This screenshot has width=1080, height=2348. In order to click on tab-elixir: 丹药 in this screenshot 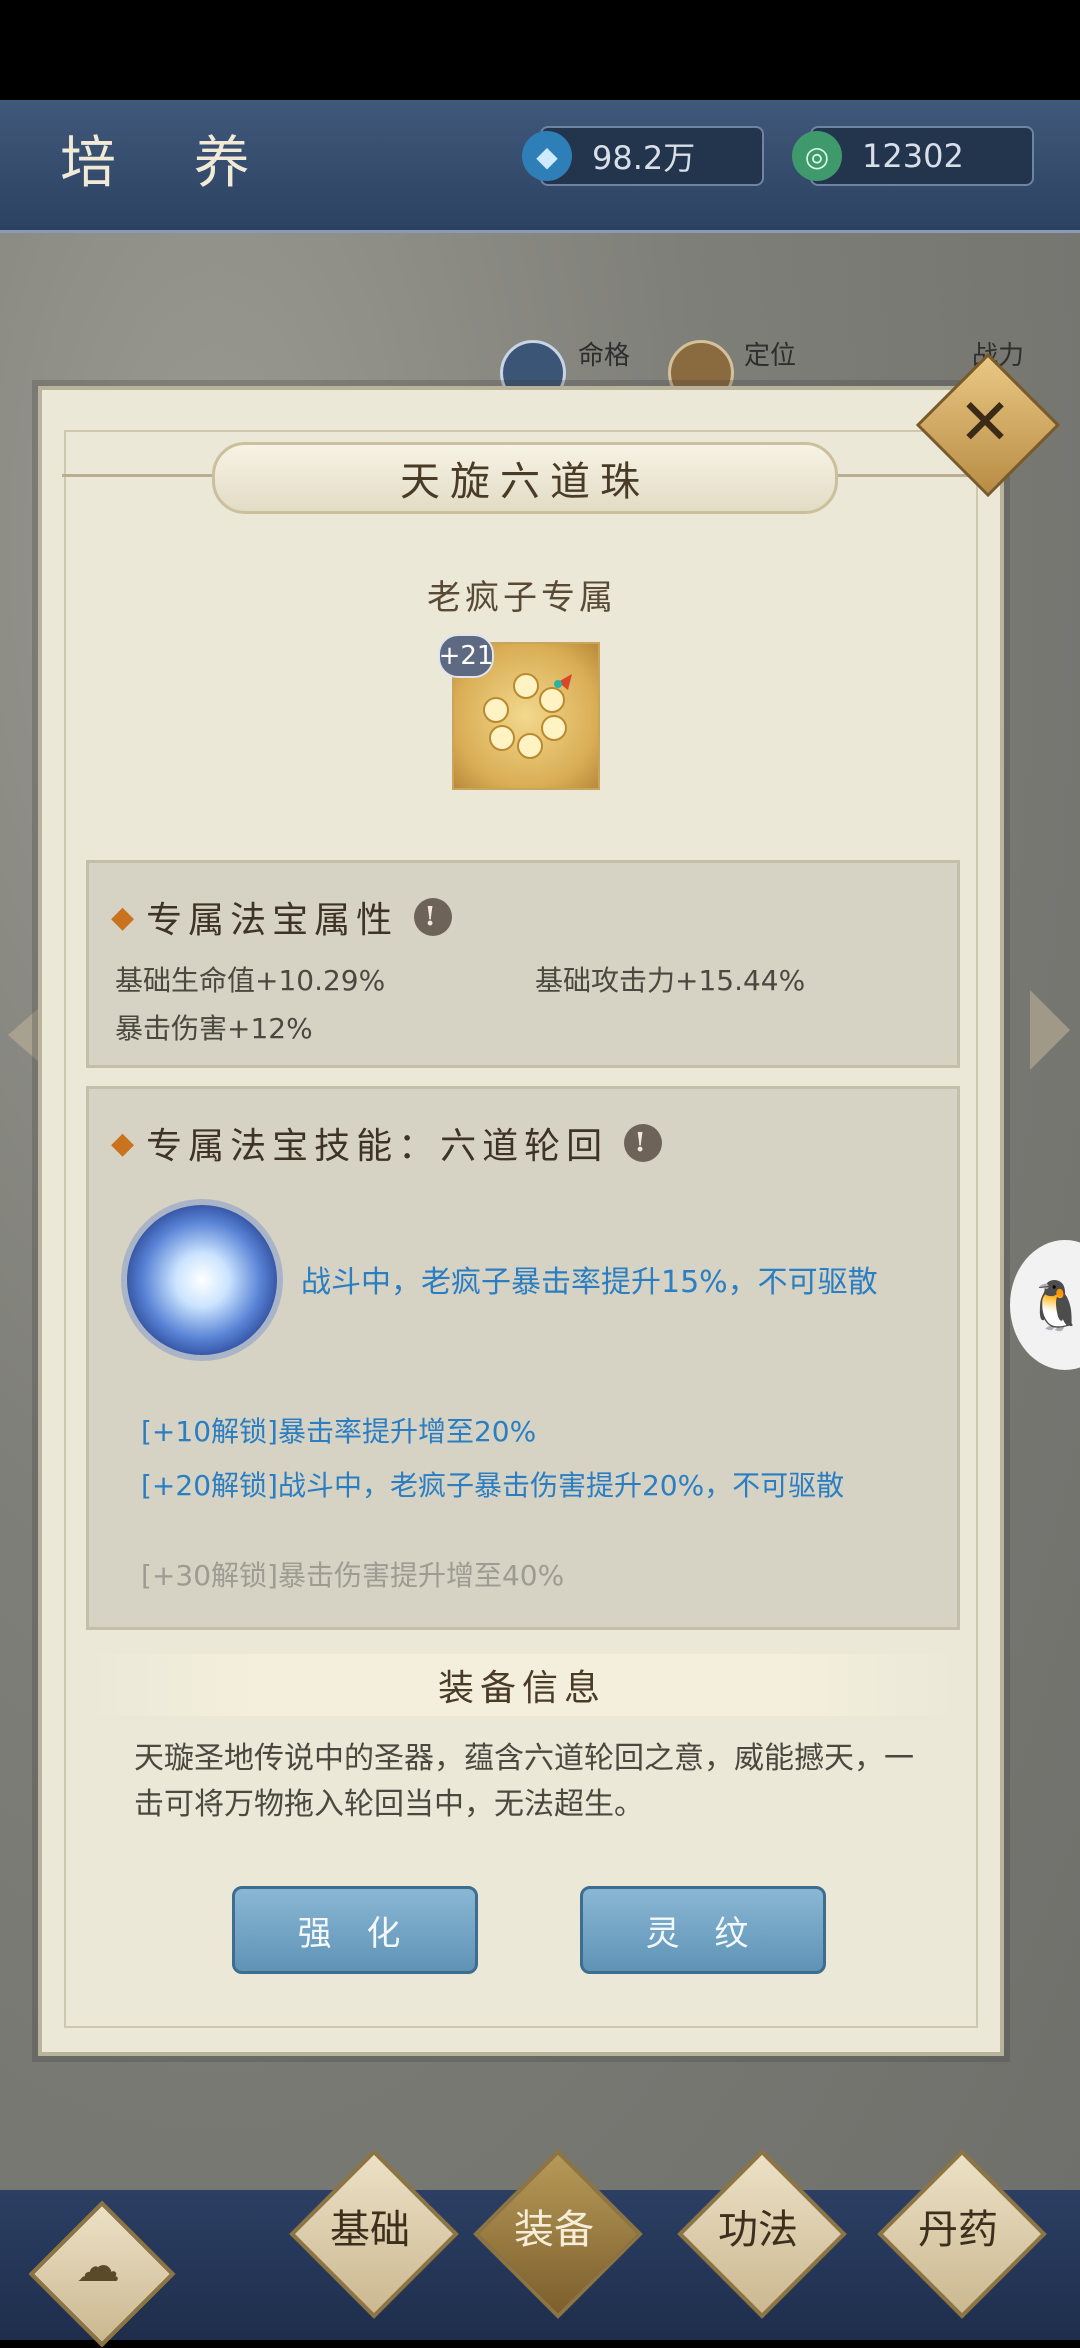, I will do `click(962, 2234)`.